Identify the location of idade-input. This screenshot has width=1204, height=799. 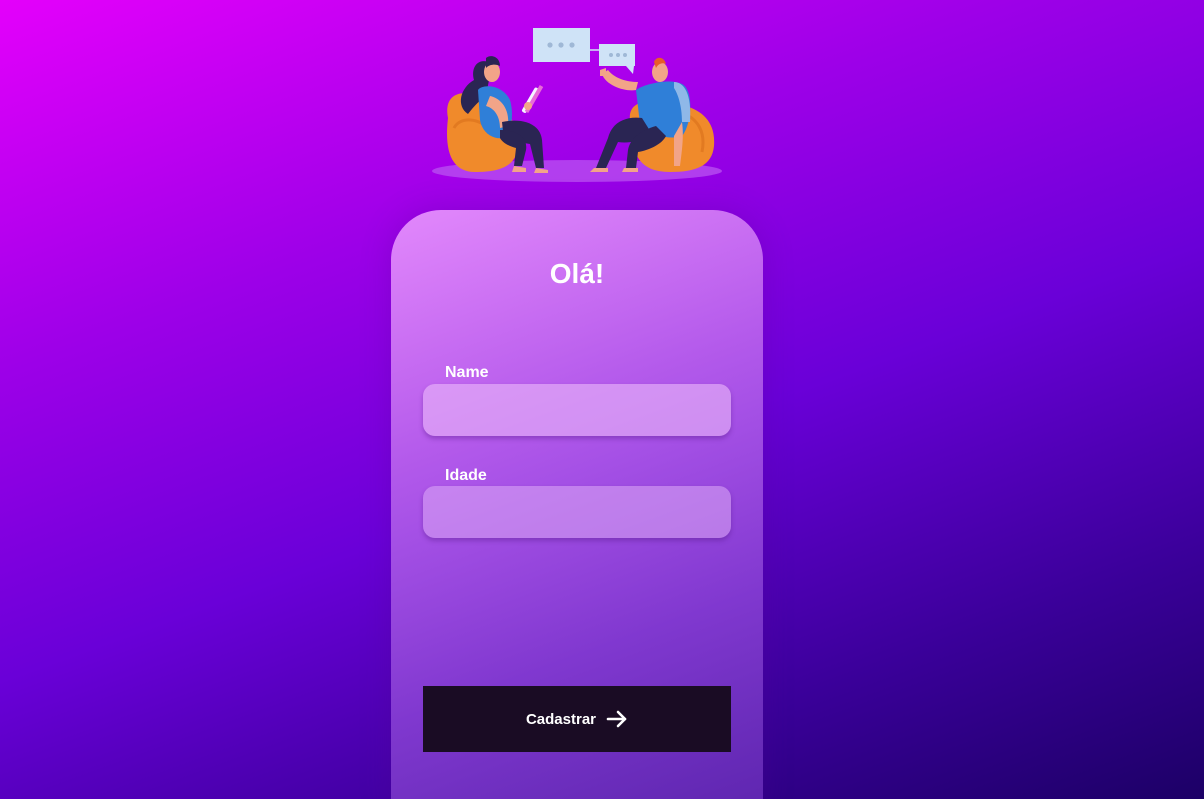
(577, 512).